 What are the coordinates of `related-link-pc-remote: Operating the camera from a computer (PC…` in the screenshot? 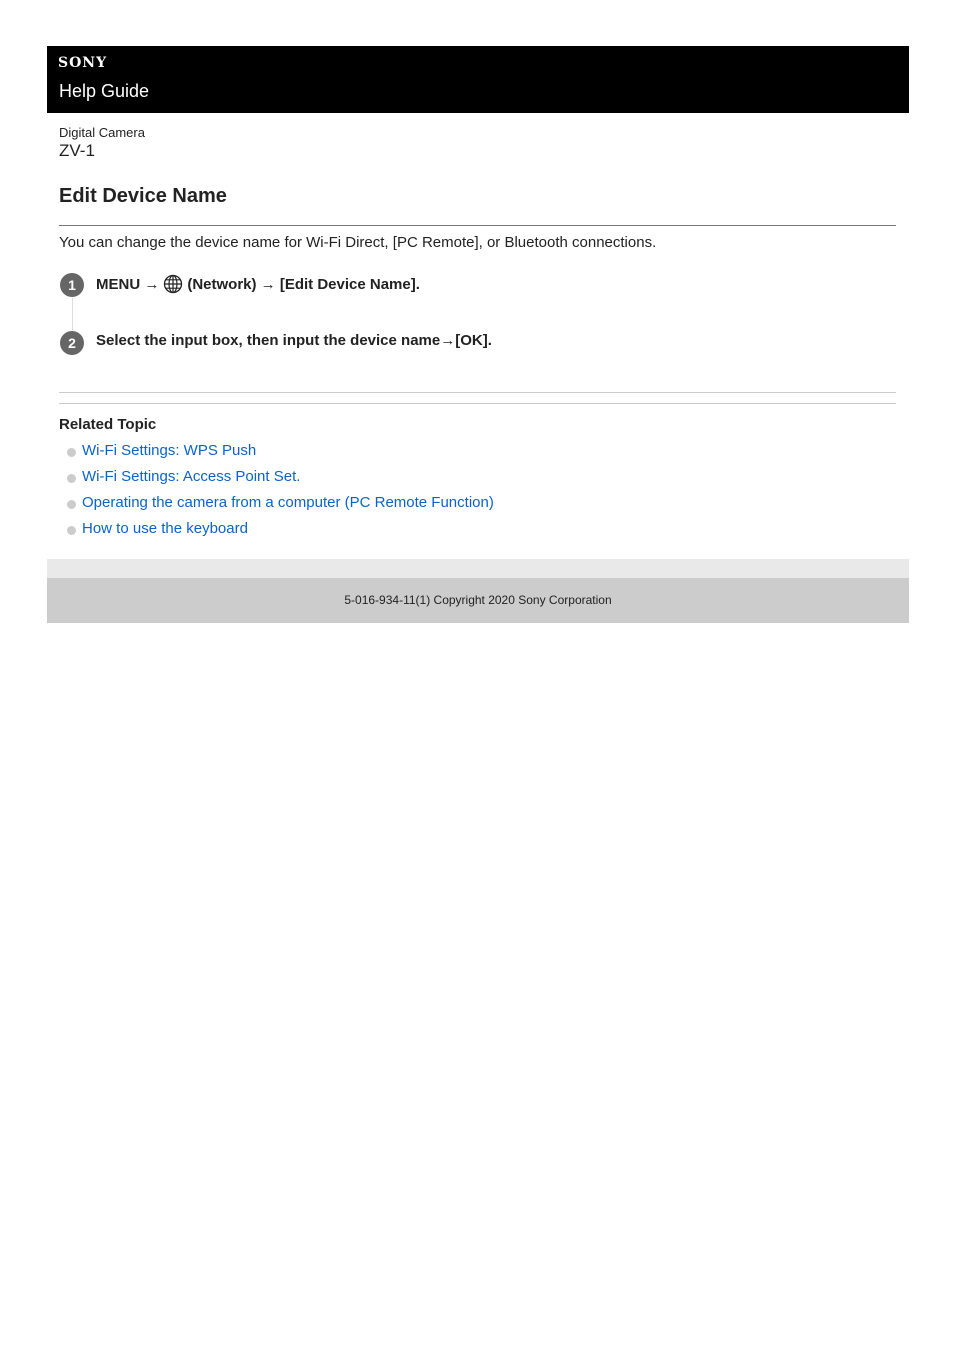 It's located at (288, 502).